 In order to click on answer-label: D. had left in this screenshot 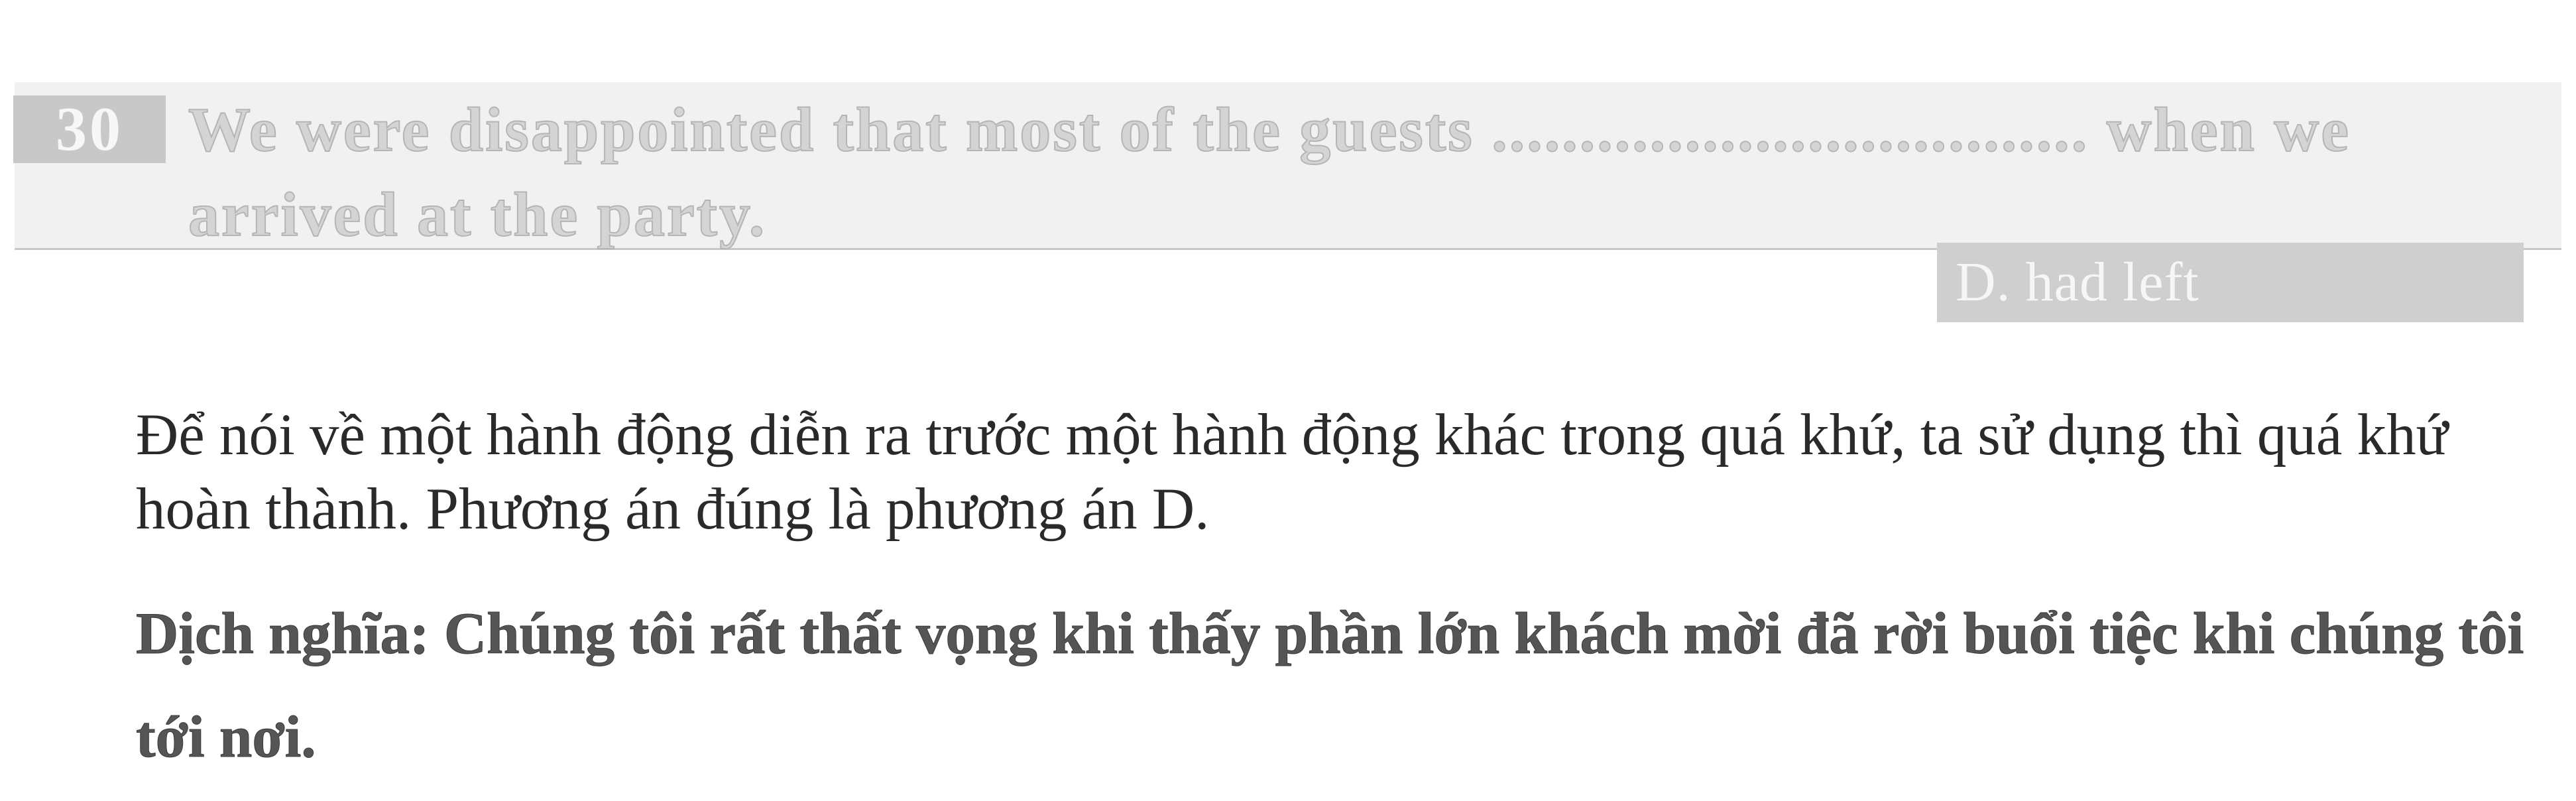, I will do `click(2078, 282)`.